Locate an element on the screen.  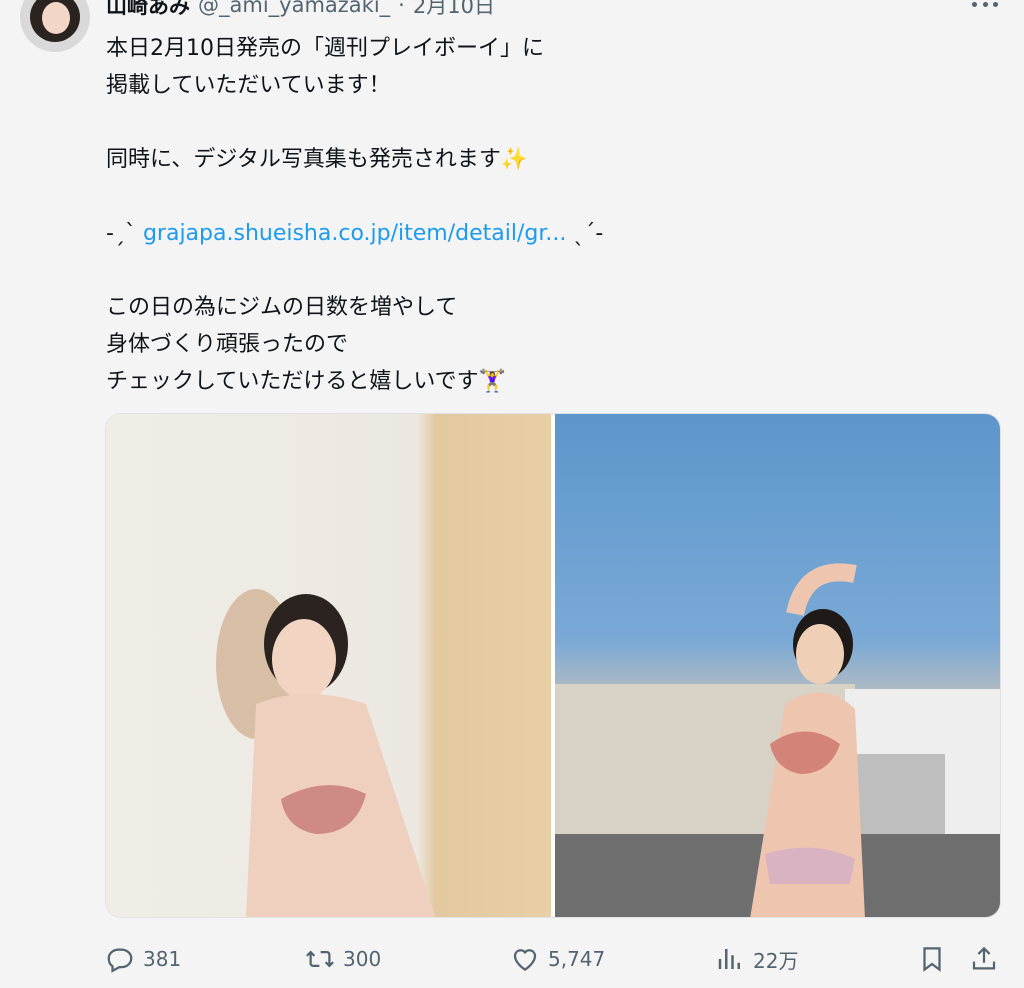
tweet-line: 身体づくり頑張ったので is located at coordinates (227, 344).